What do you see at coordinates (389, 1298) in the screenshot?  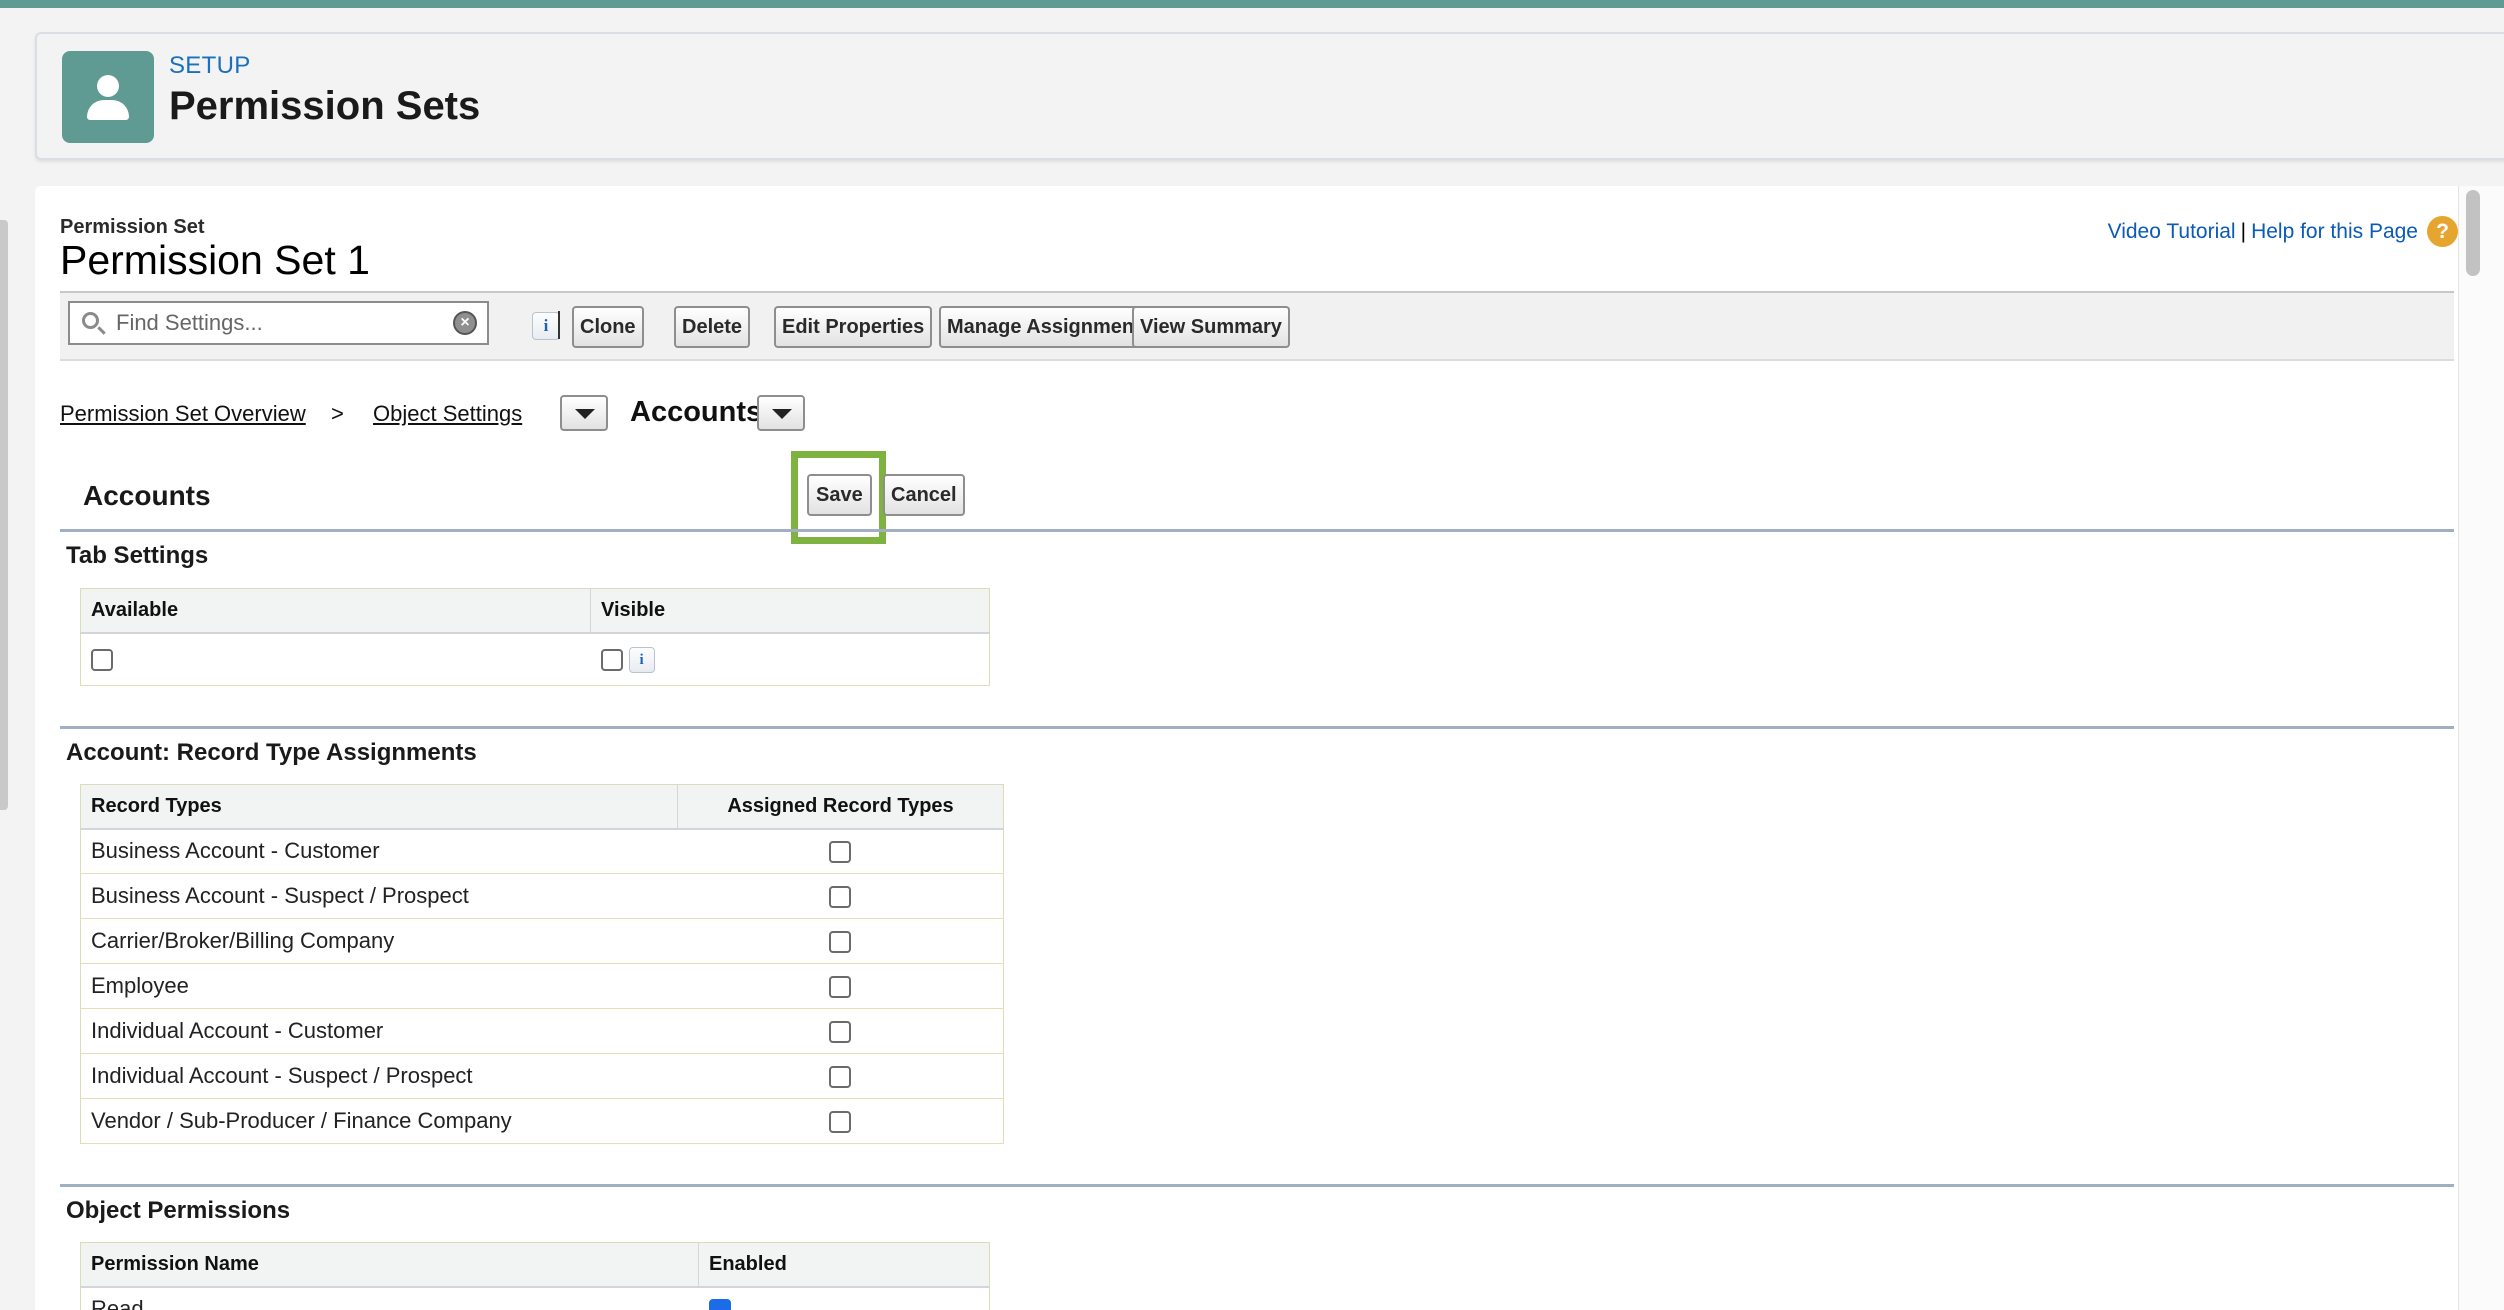 I see `permission-name: Read` at bounding box center [389, 1298].